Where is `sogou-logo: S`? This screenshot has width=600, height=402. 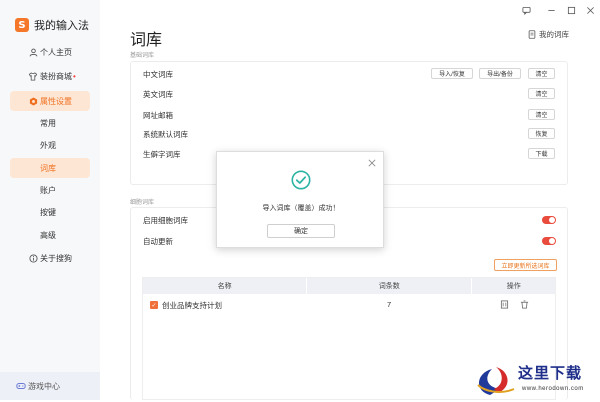 sogou-logo: S is located at coordinates (22, 25).